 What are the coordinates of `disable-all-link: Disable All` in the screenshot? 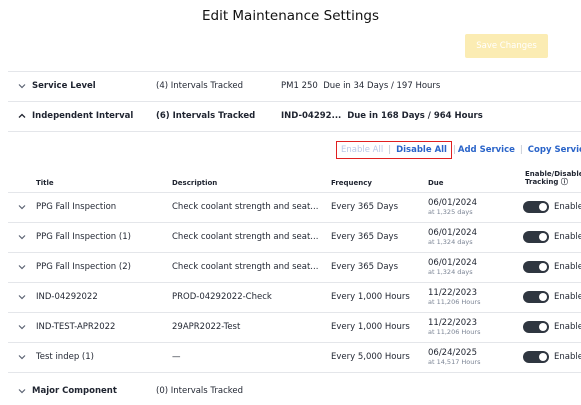 It's located at (421, 150).